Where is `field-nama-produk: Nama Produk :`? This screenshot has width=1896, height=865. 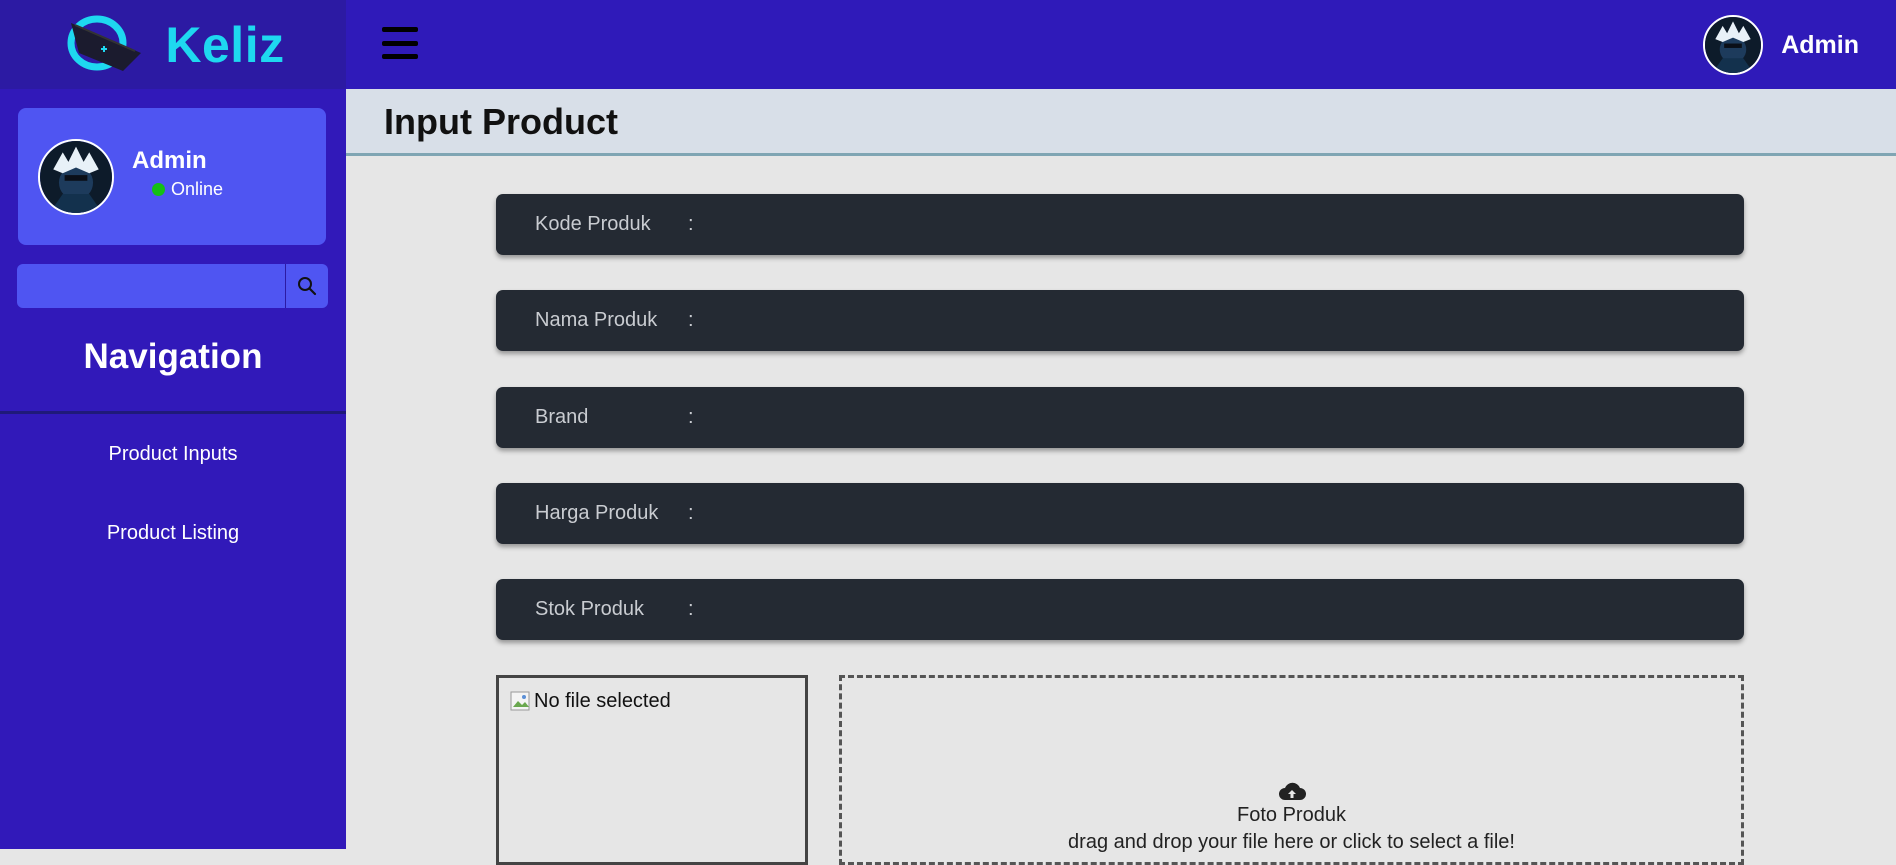
field-nama-produk: Nama Produk : is located at coordinates (1120, 320).